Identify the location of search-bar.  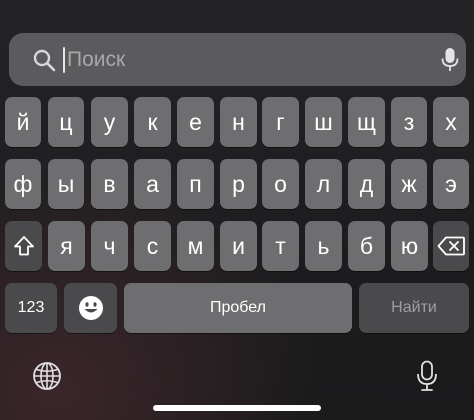
(237, 59).